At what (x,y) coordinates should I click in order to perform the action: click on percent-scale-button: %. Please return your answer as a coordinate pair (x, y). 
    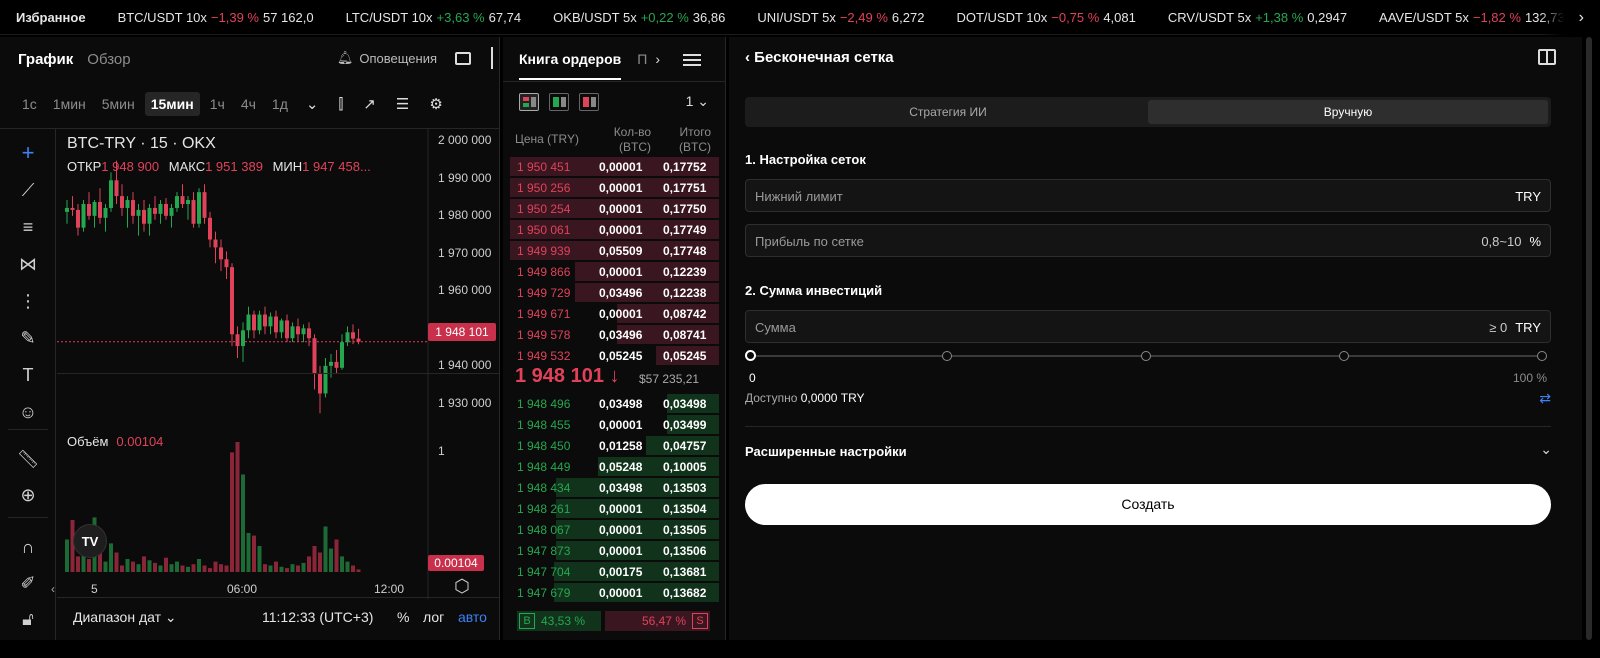
    Looking at the image, I should click on (403, 617).